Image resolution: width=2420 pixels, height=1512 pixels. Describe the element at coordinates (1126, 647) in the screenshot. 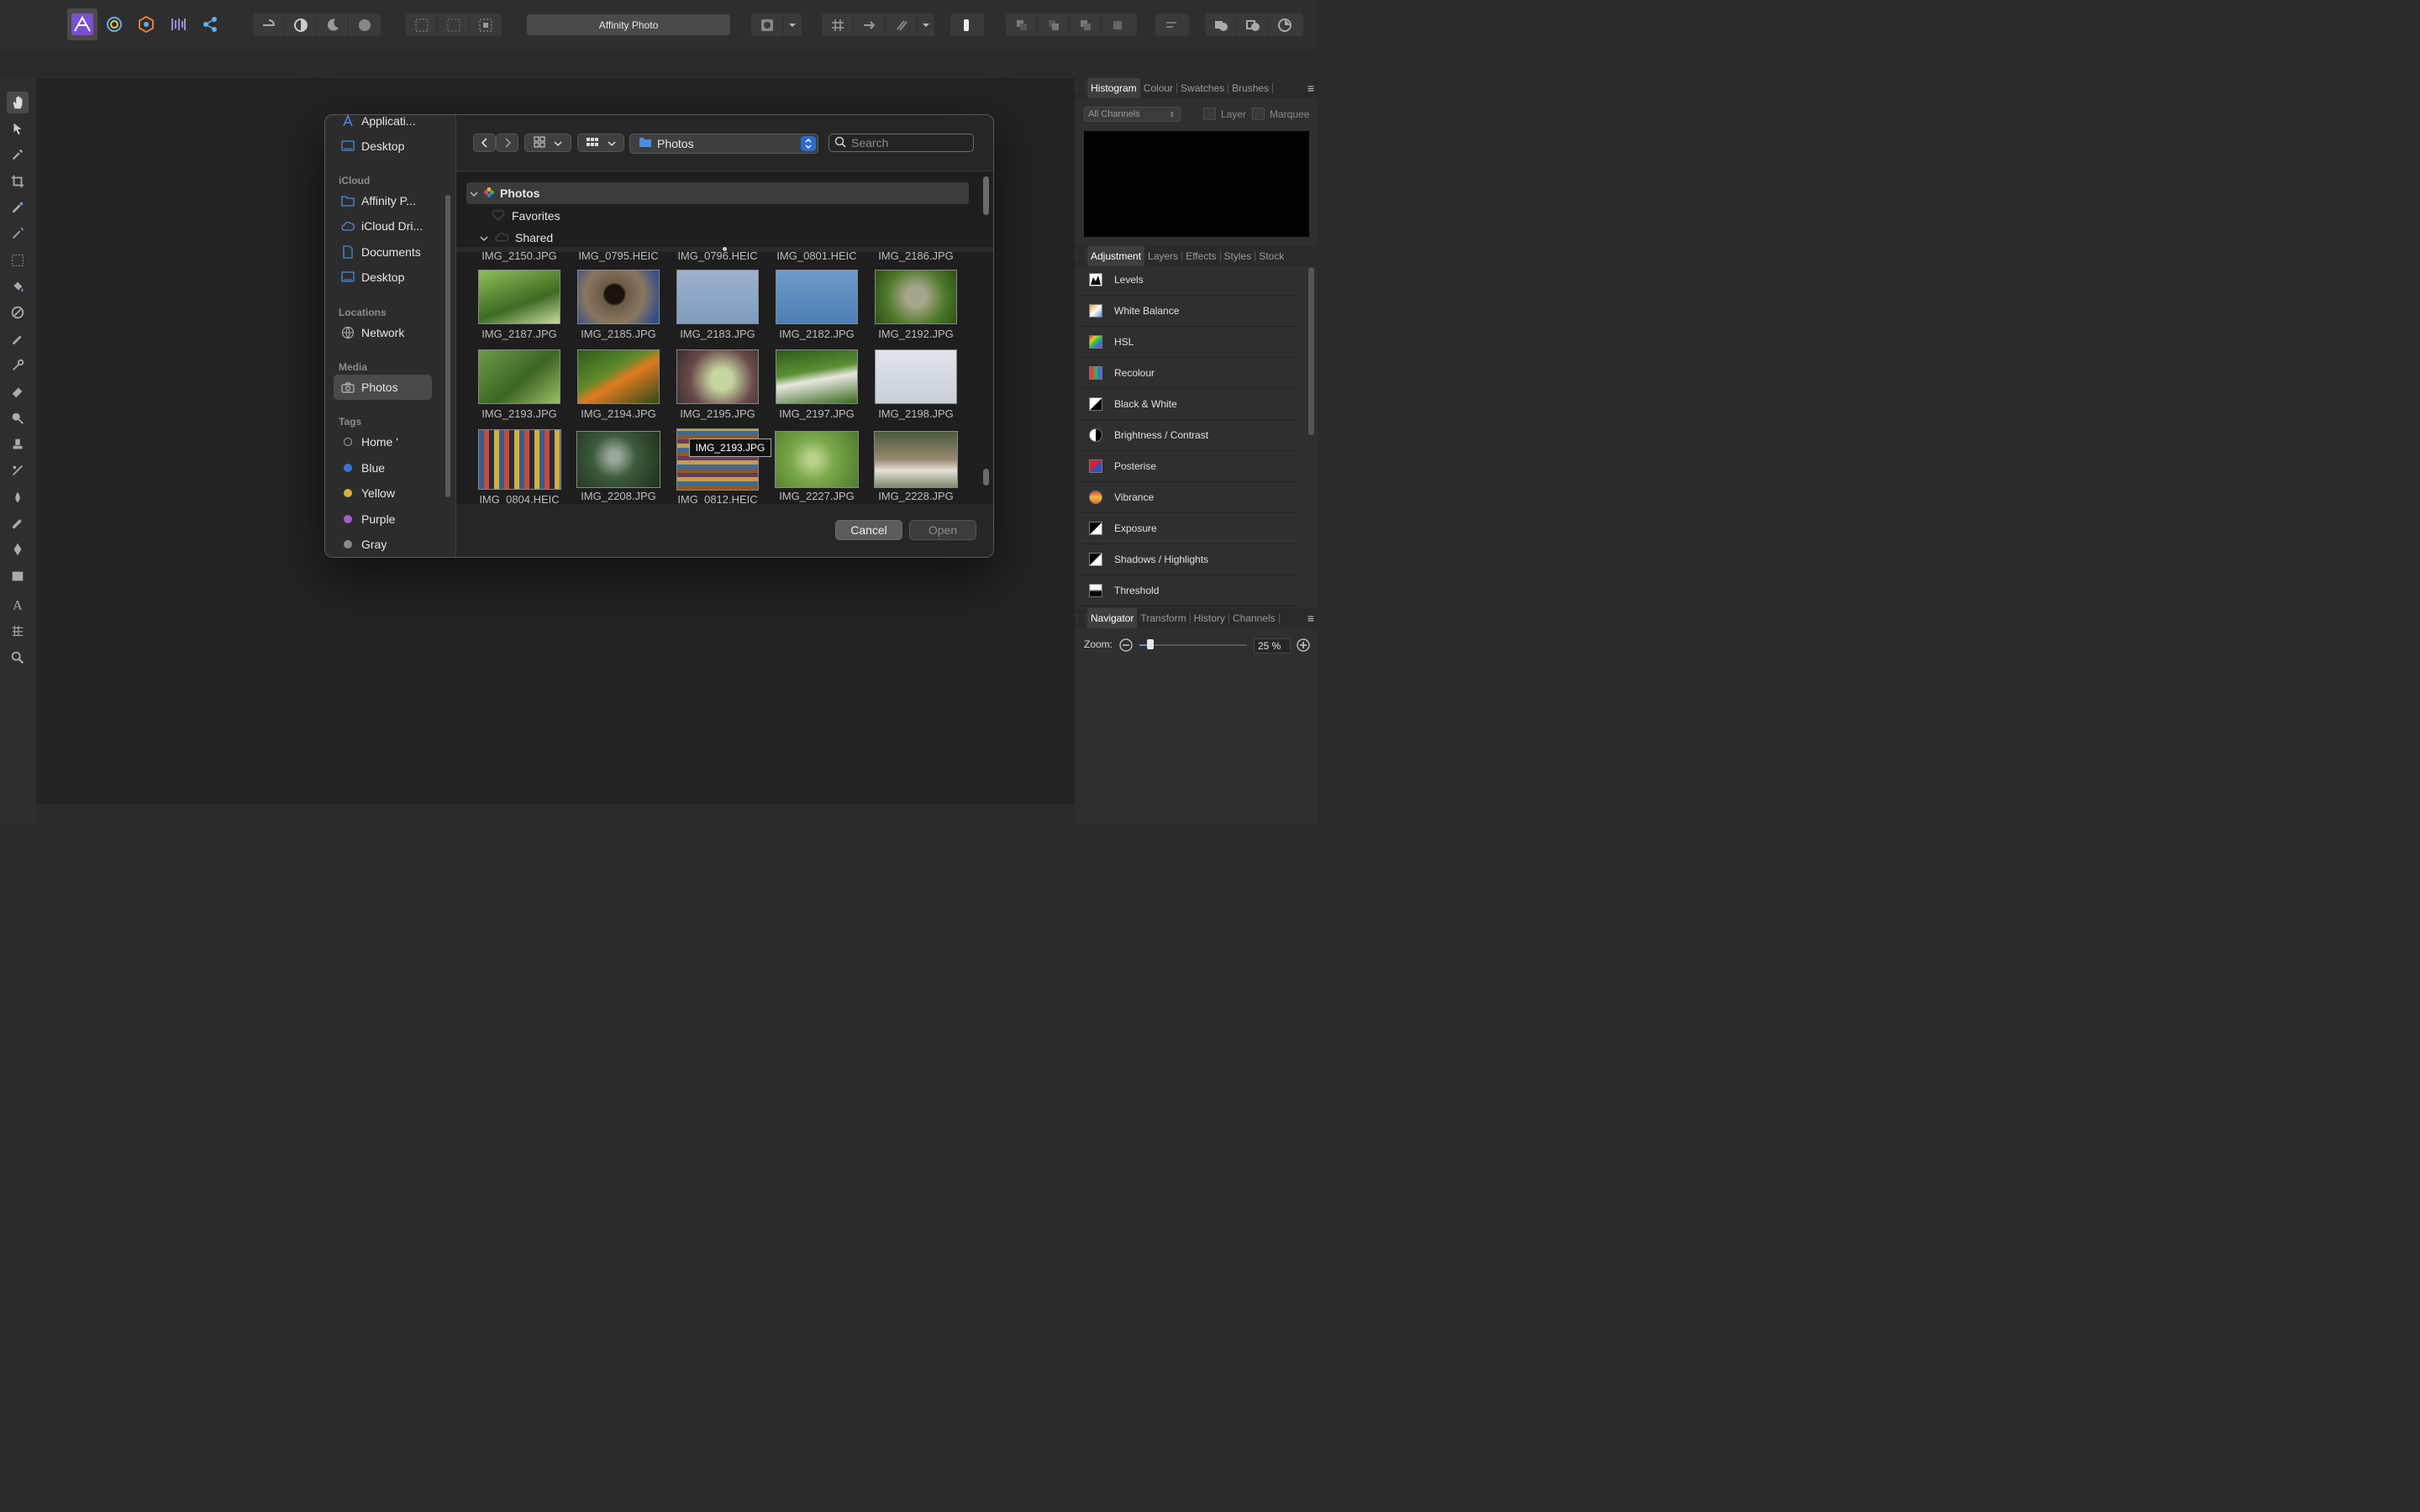

I see `zoom-out-icon` at that location.